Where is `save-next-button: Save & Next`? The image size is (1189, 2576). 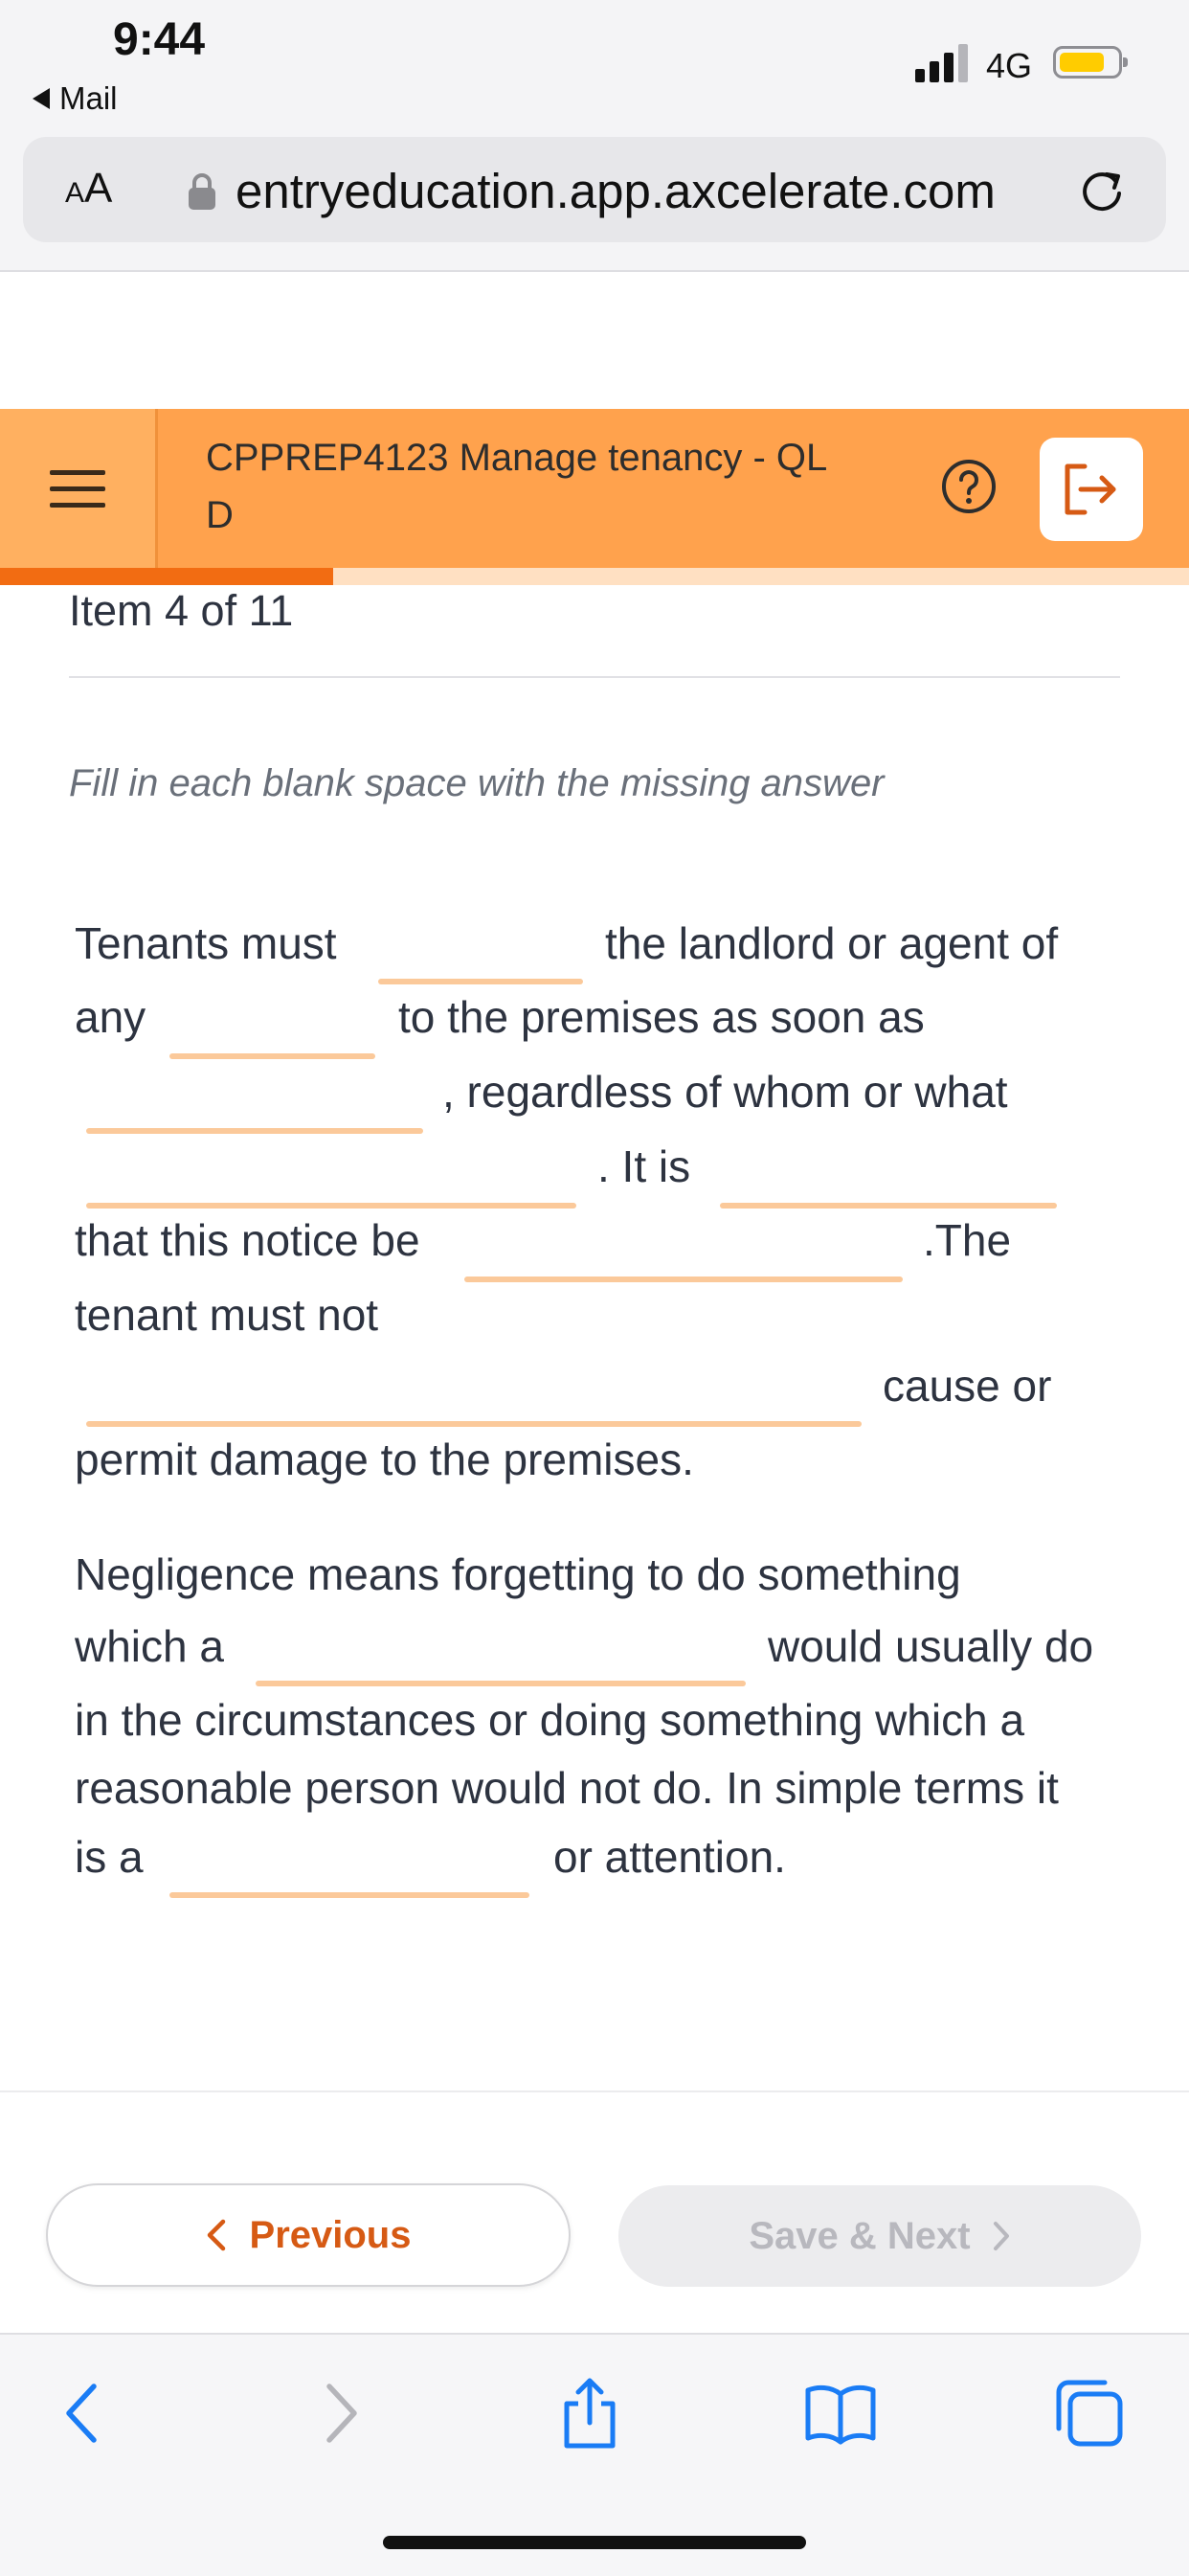
save-next-button: Save & Next is located at coordinates (879, 2236).